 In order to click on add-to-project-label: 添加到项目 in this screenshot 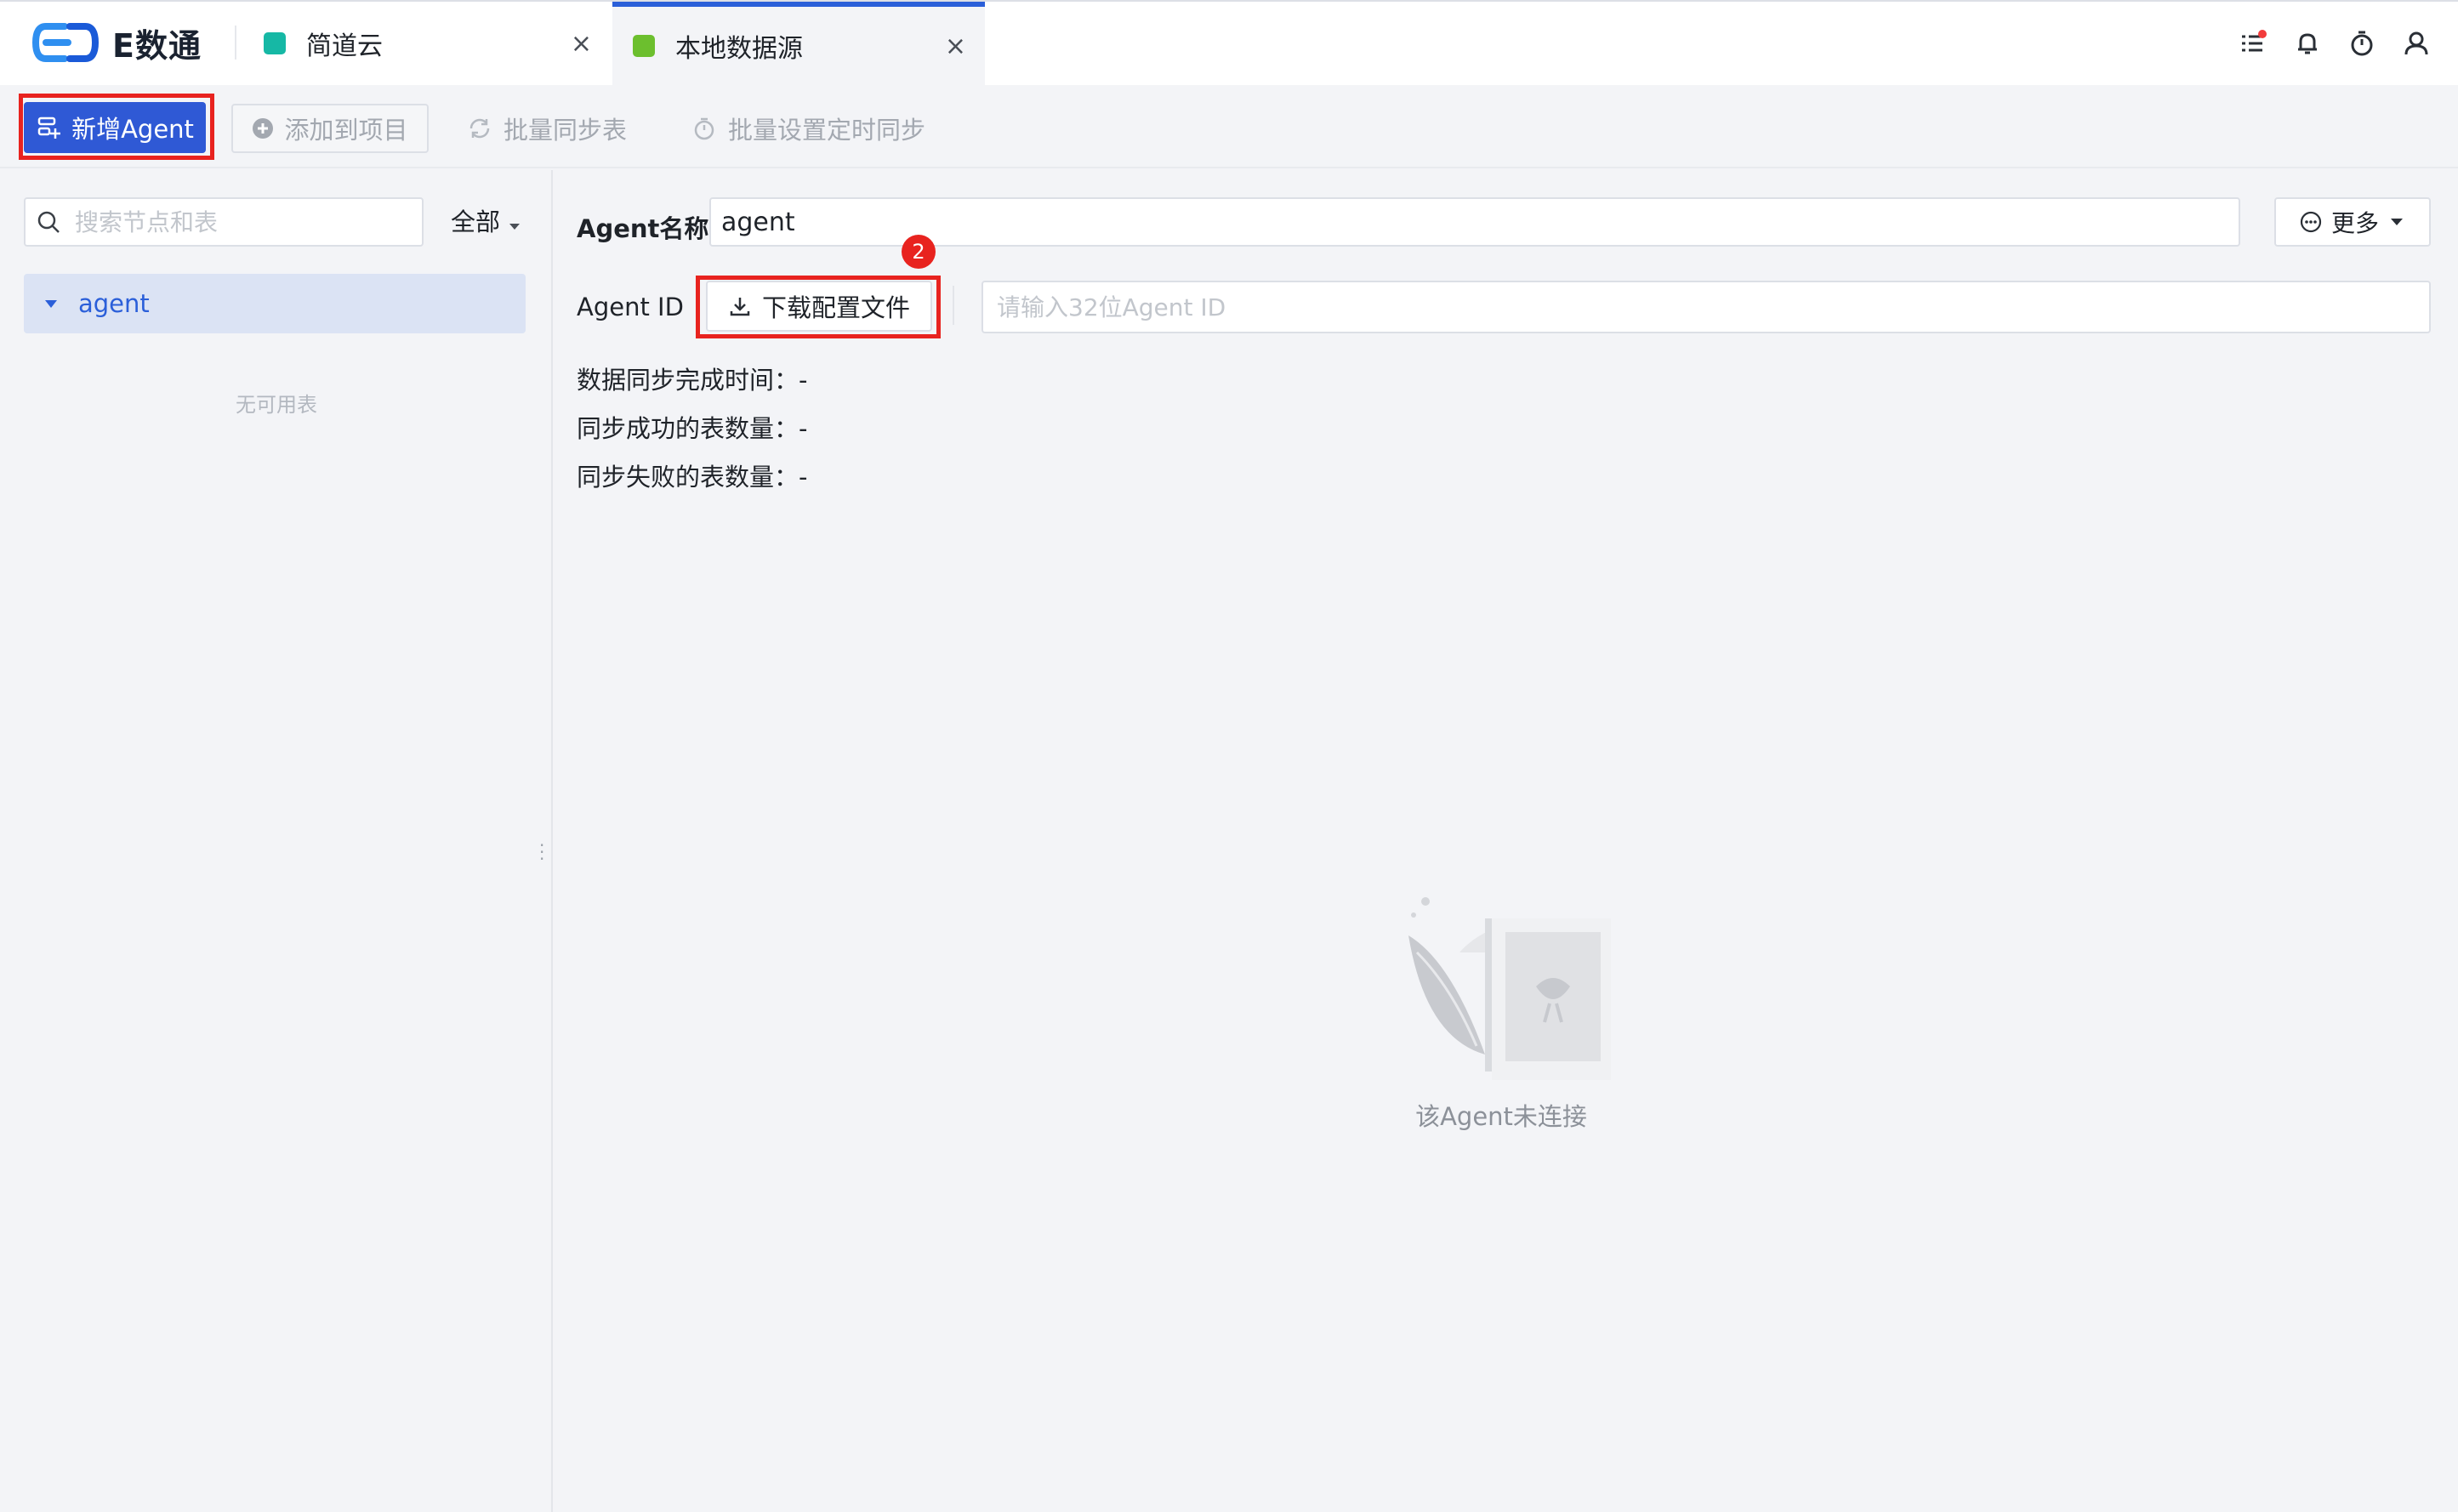, I will do `click(346, 130)`.